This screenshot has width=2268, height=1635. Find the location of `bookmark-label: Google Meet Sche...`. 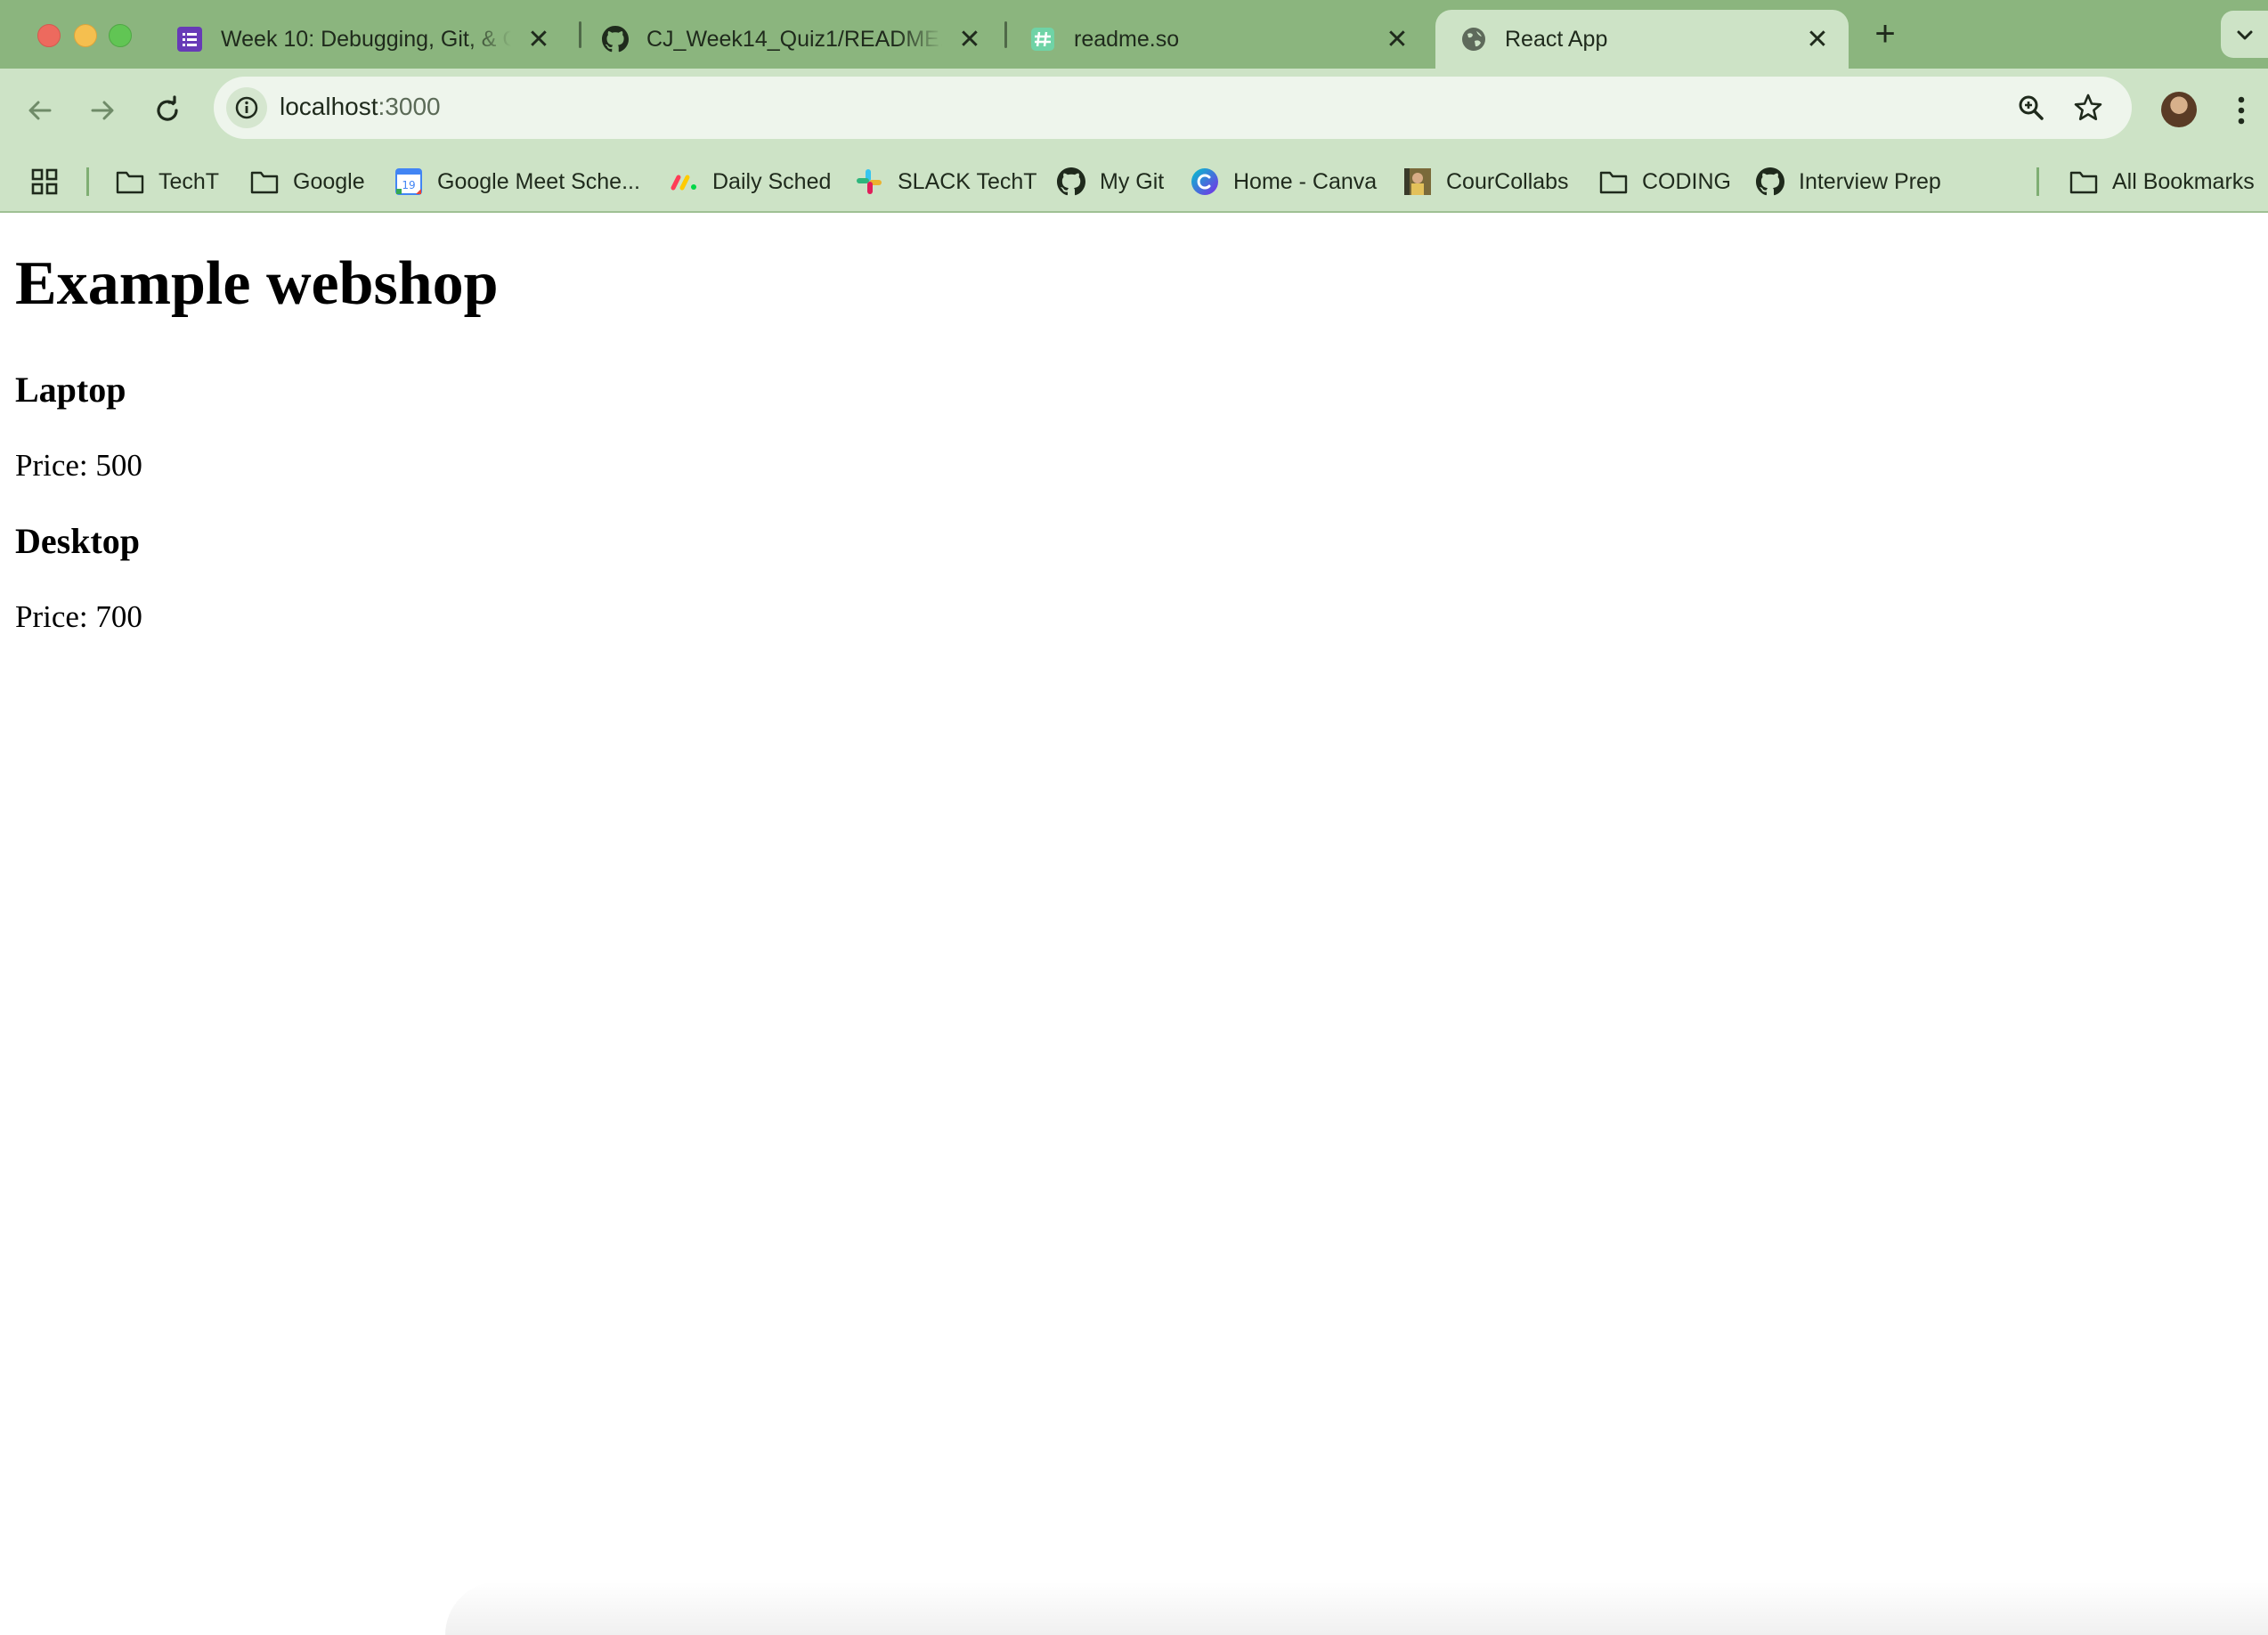

bookmark-label: Google Meet Sche... is located at coordinates (538, 181).